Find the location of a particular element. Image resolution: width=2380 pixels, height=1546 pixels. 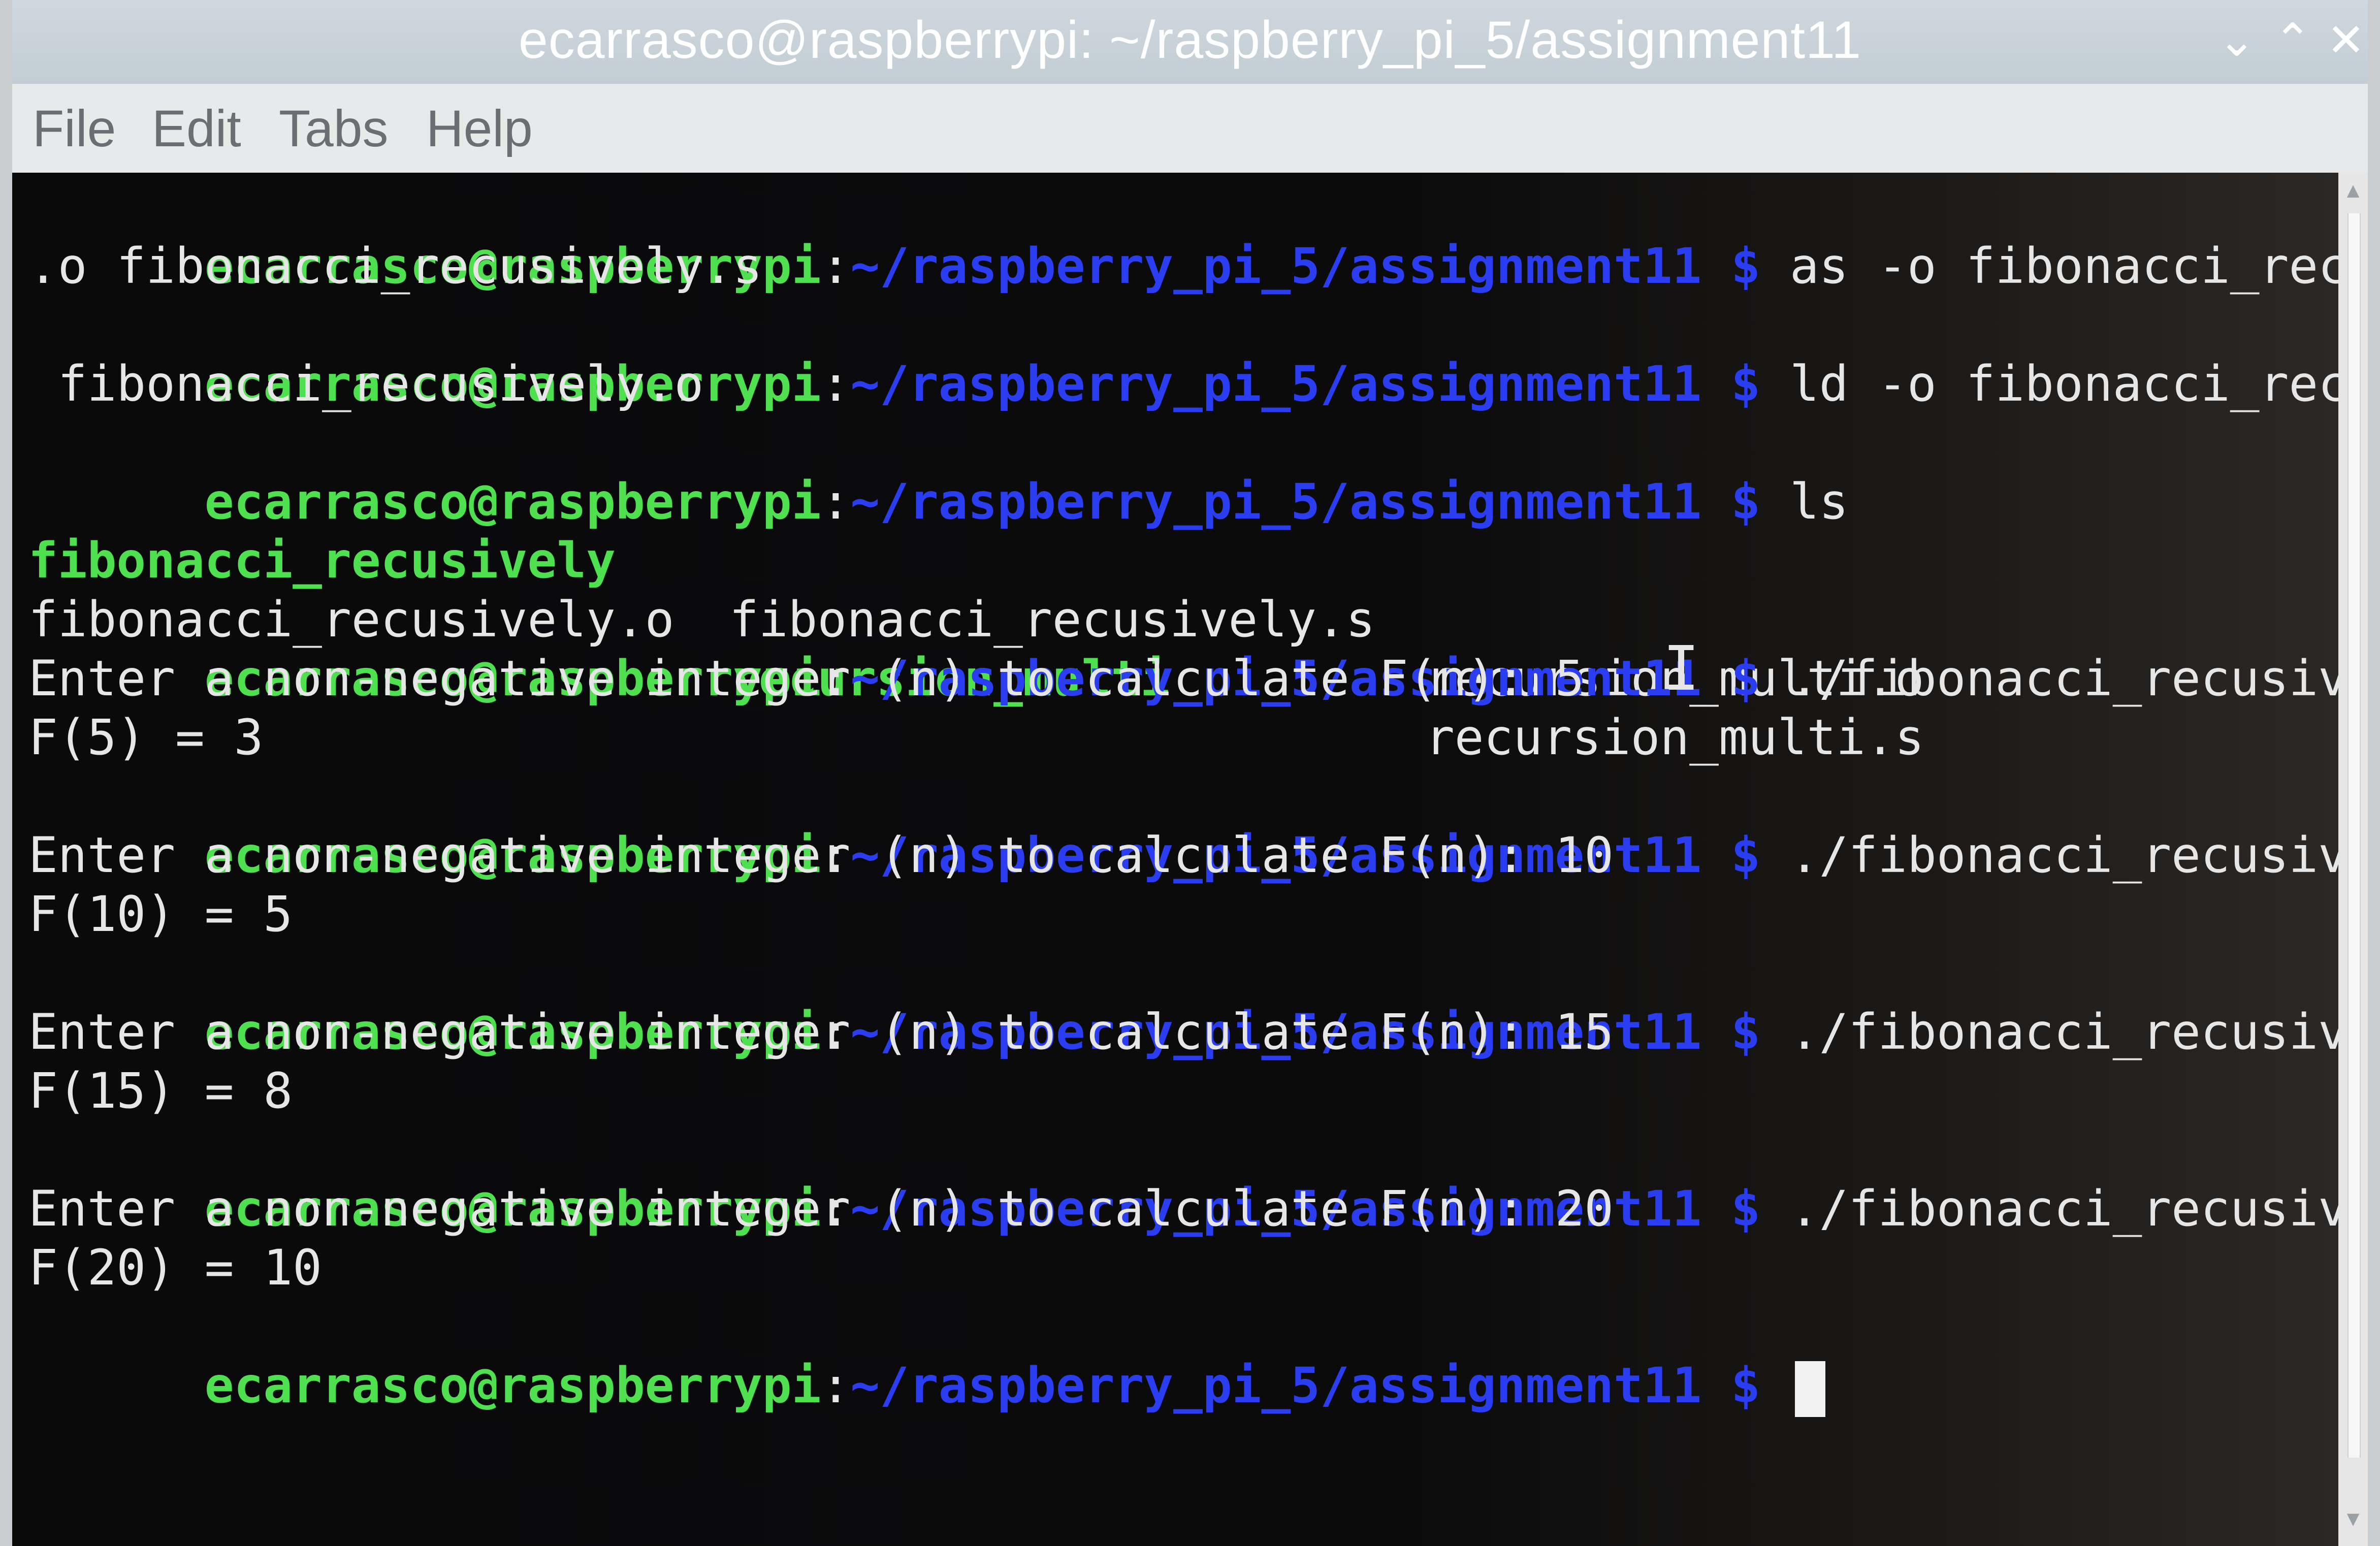

output-line: fibonacci_recusively.o is located at coordinates (366, 384).